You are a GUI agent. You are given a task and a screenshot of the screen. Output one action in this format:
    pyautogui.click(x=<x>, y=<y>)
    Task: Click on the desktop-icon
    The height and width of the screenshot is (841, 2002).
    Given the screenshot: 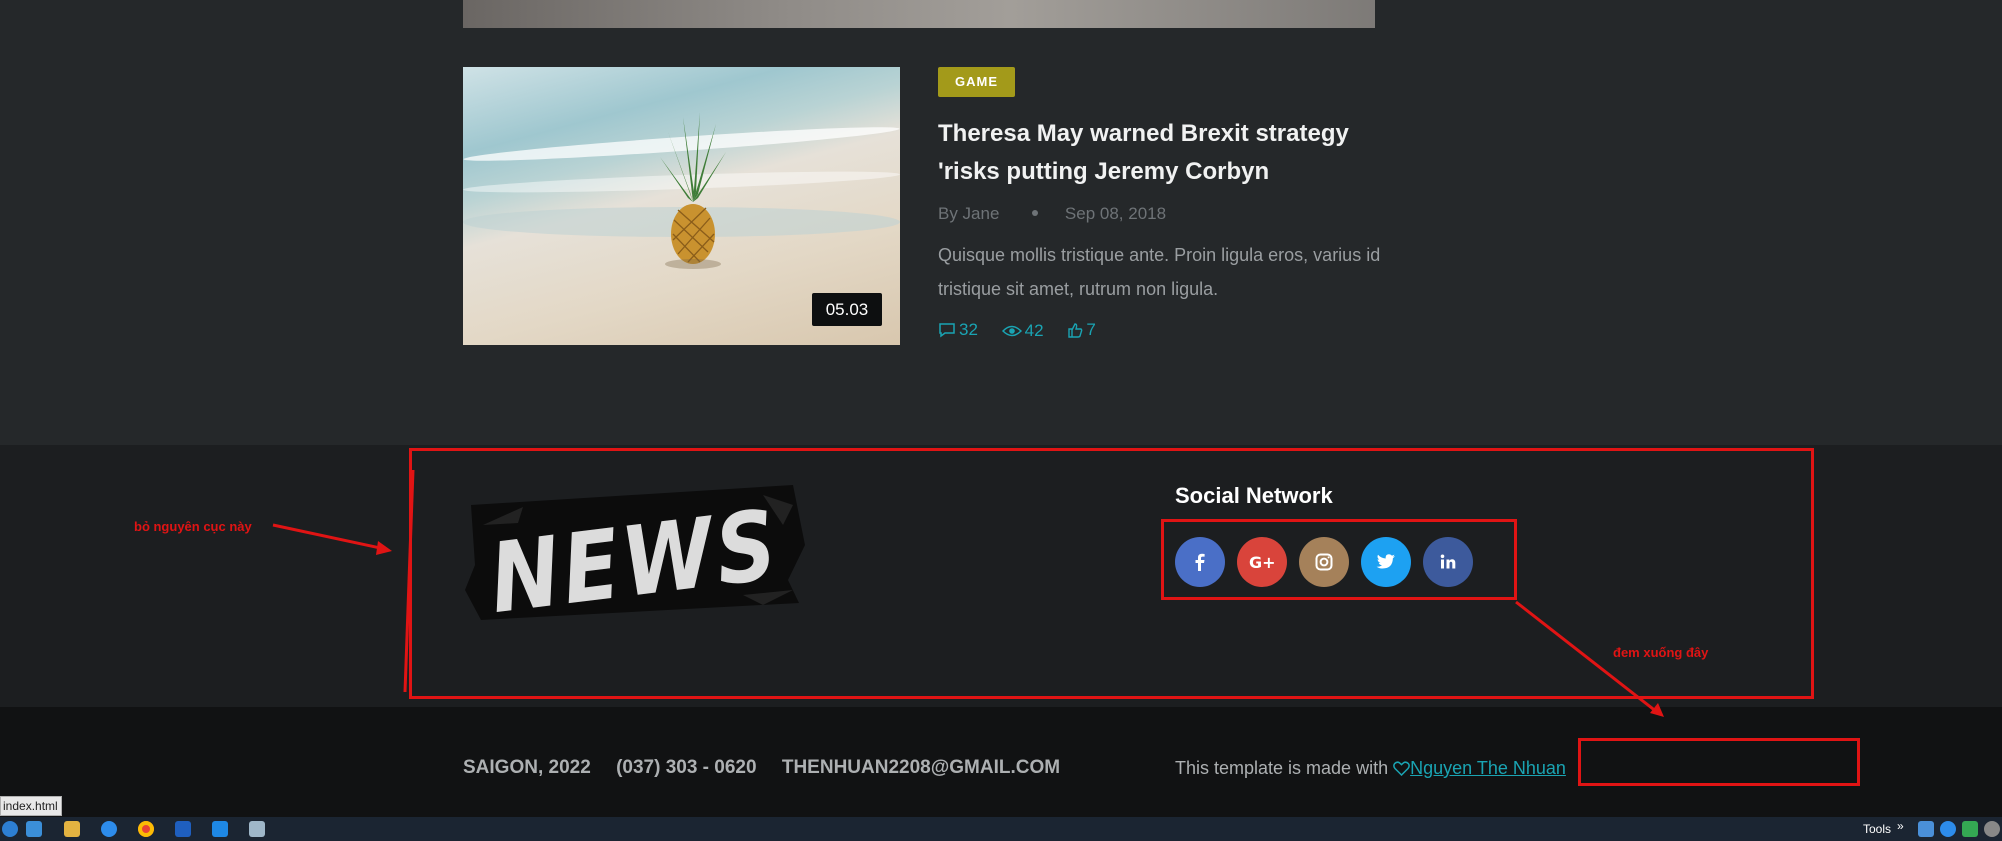 What is the action you would take?
    pyautogui.click(x=34, y=829)
    